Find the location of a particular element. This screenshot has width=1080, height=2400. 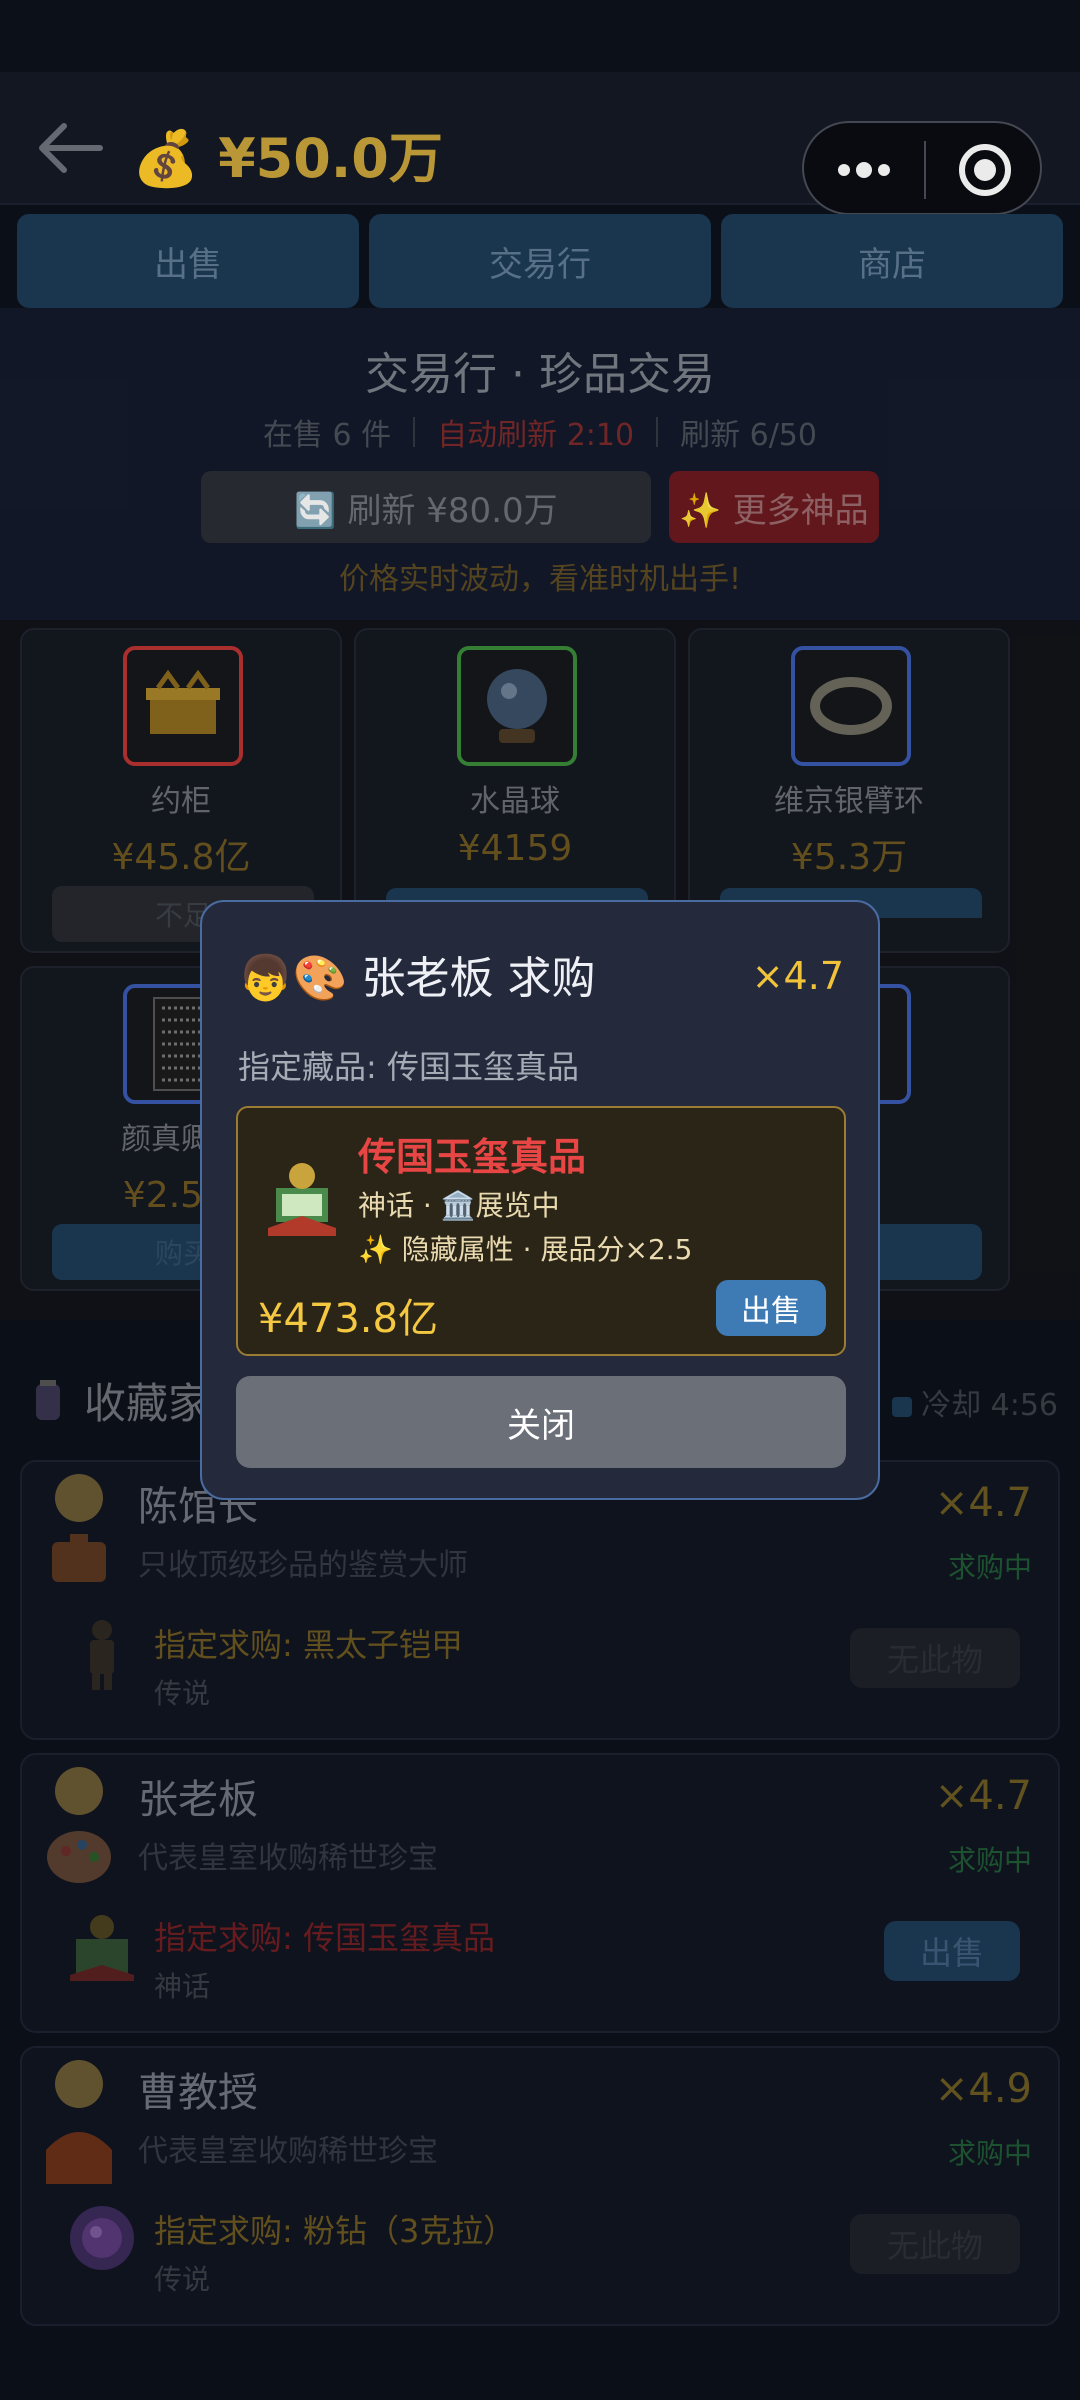

request-text: 指定求购: 传国玉玺真品 is located at coordinates (324, 1938).